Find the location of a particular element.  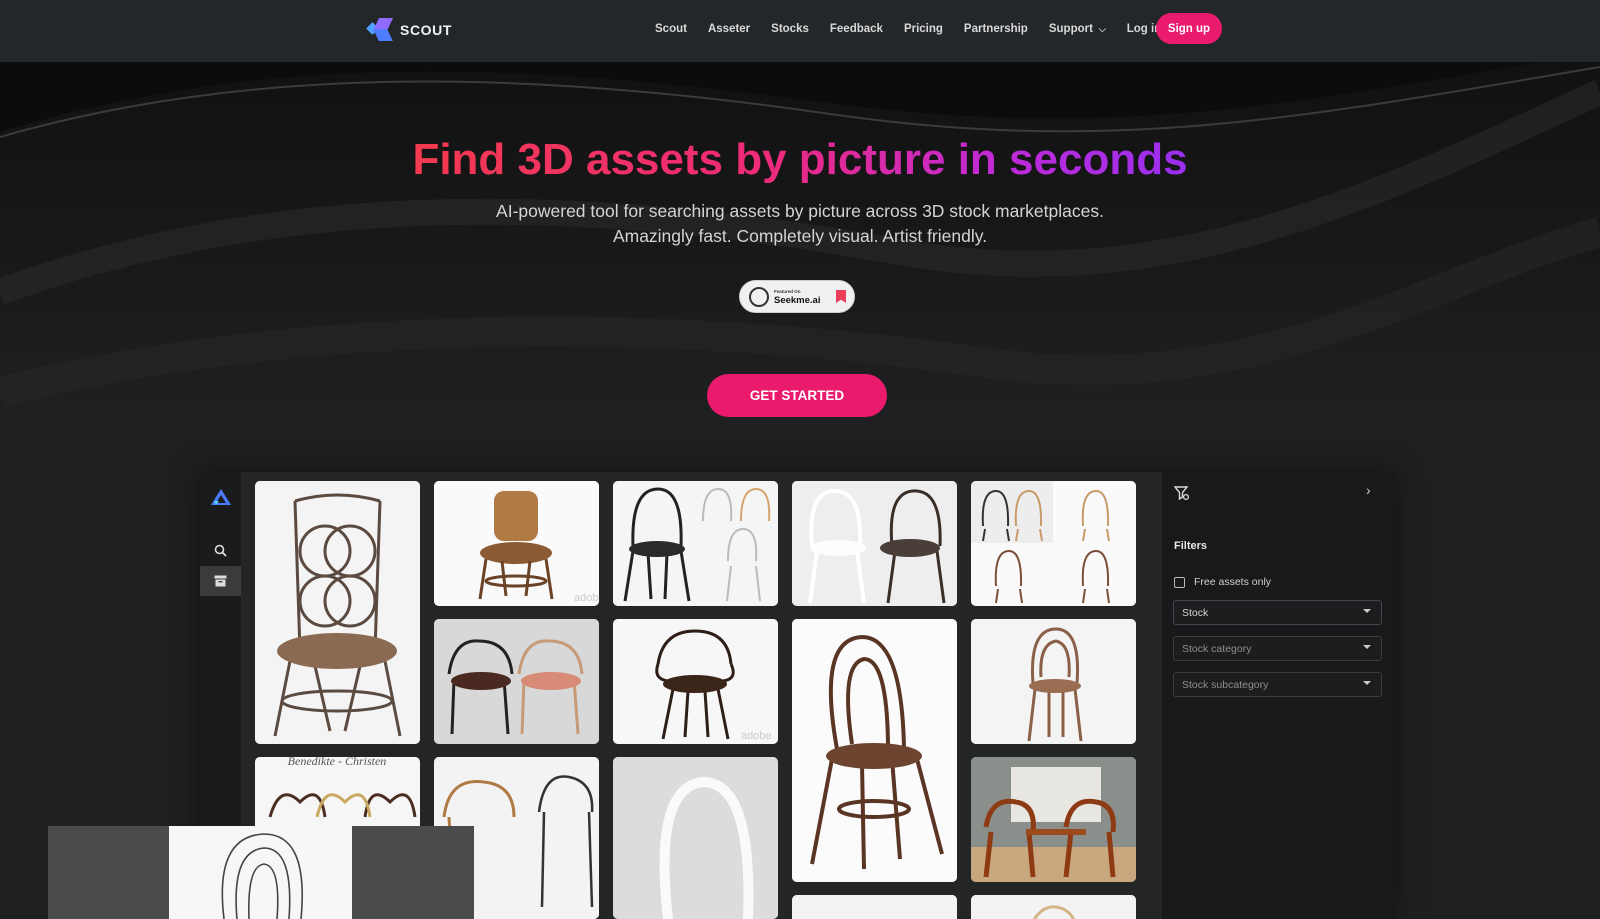

stock-category-select: Stock category is located at coordinates (1277, 648).